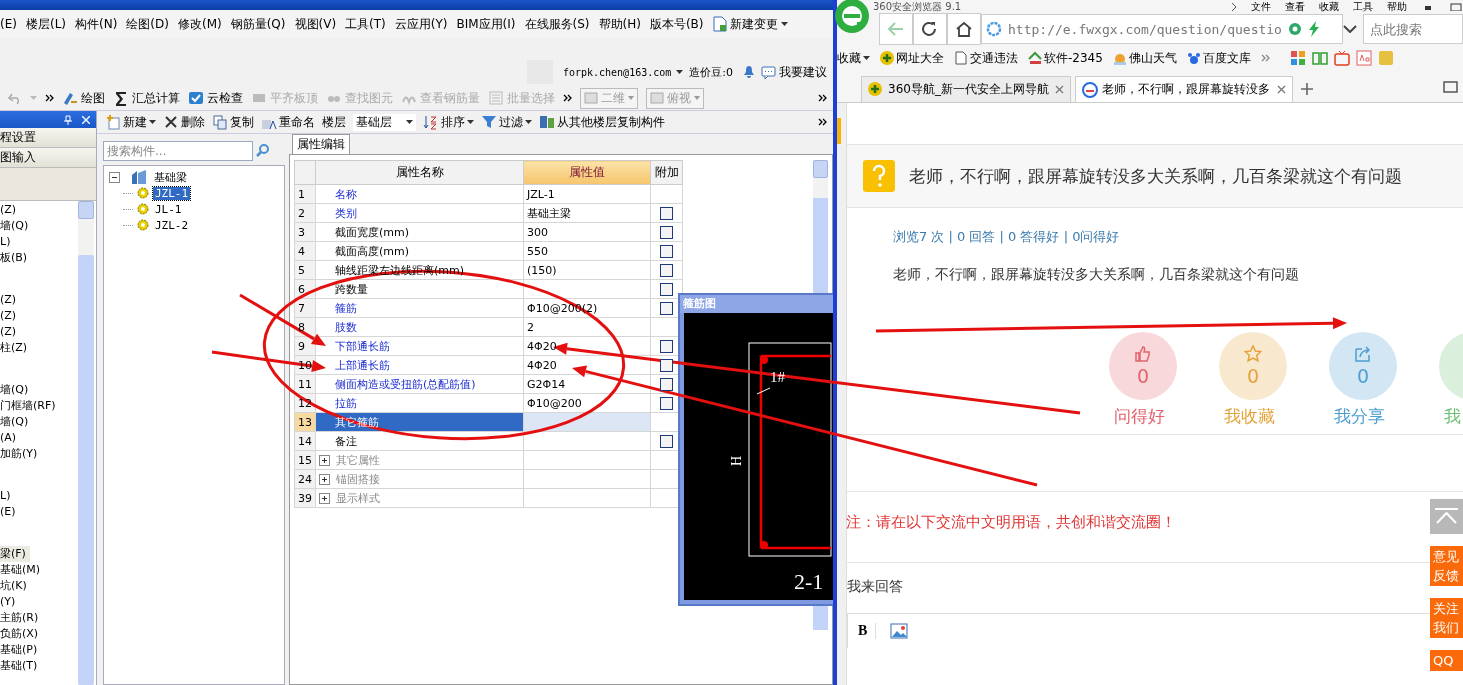 This screenshot has height=685, width=1463. I want to click on menu-item: 在线服务(S), so click(557, 24).